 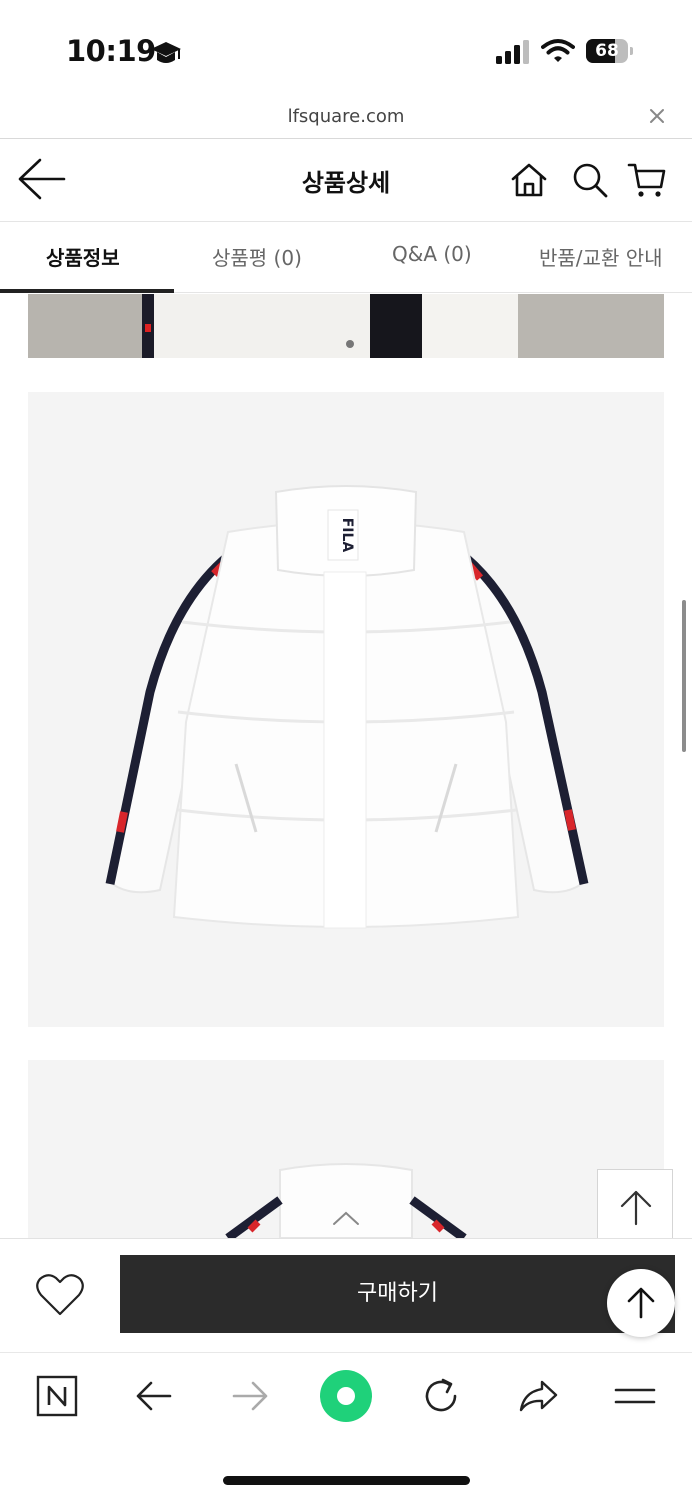 I want to click on cart-icon, so click(x=647, y=180).